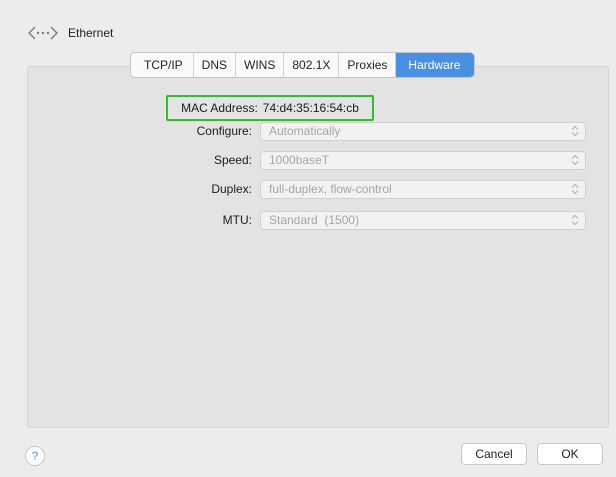  What do you see at coordinates (423, 220) in the screenshot?
I see `mtu-popup: Standard (1500)` at bounding box center [423, 220].